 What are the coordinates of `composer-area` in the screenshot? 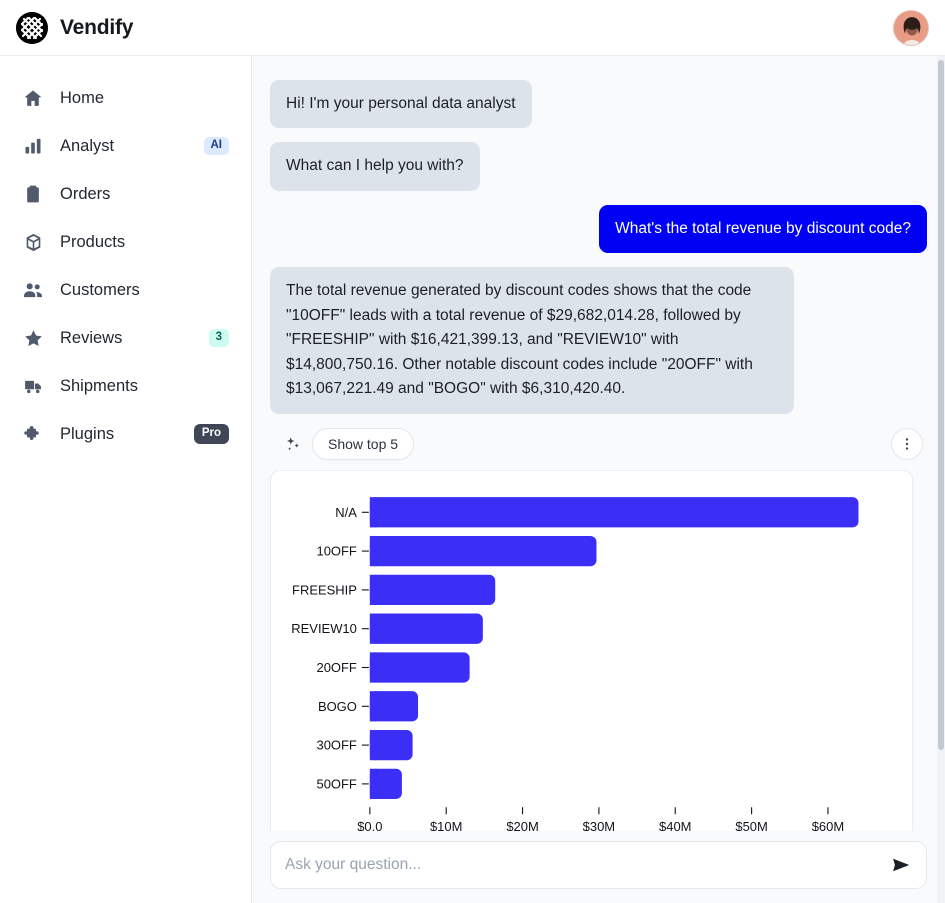 It's located at (598, 867).